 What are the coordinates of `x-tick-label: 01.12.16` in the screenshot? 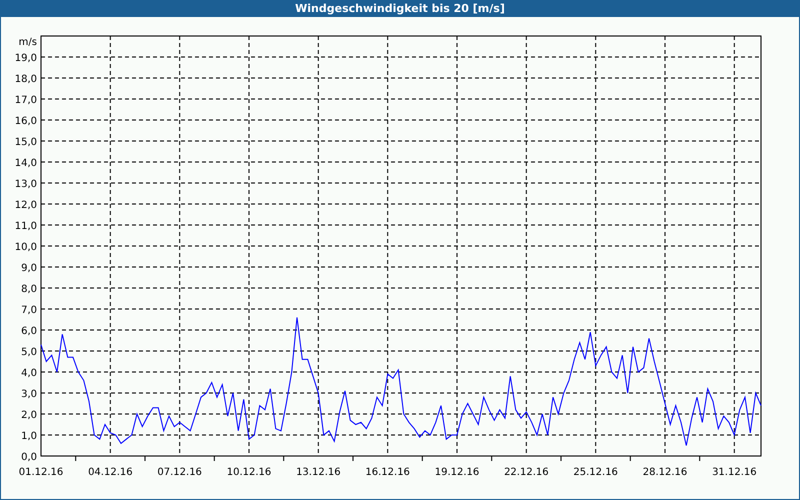 It's located at (41, 472).